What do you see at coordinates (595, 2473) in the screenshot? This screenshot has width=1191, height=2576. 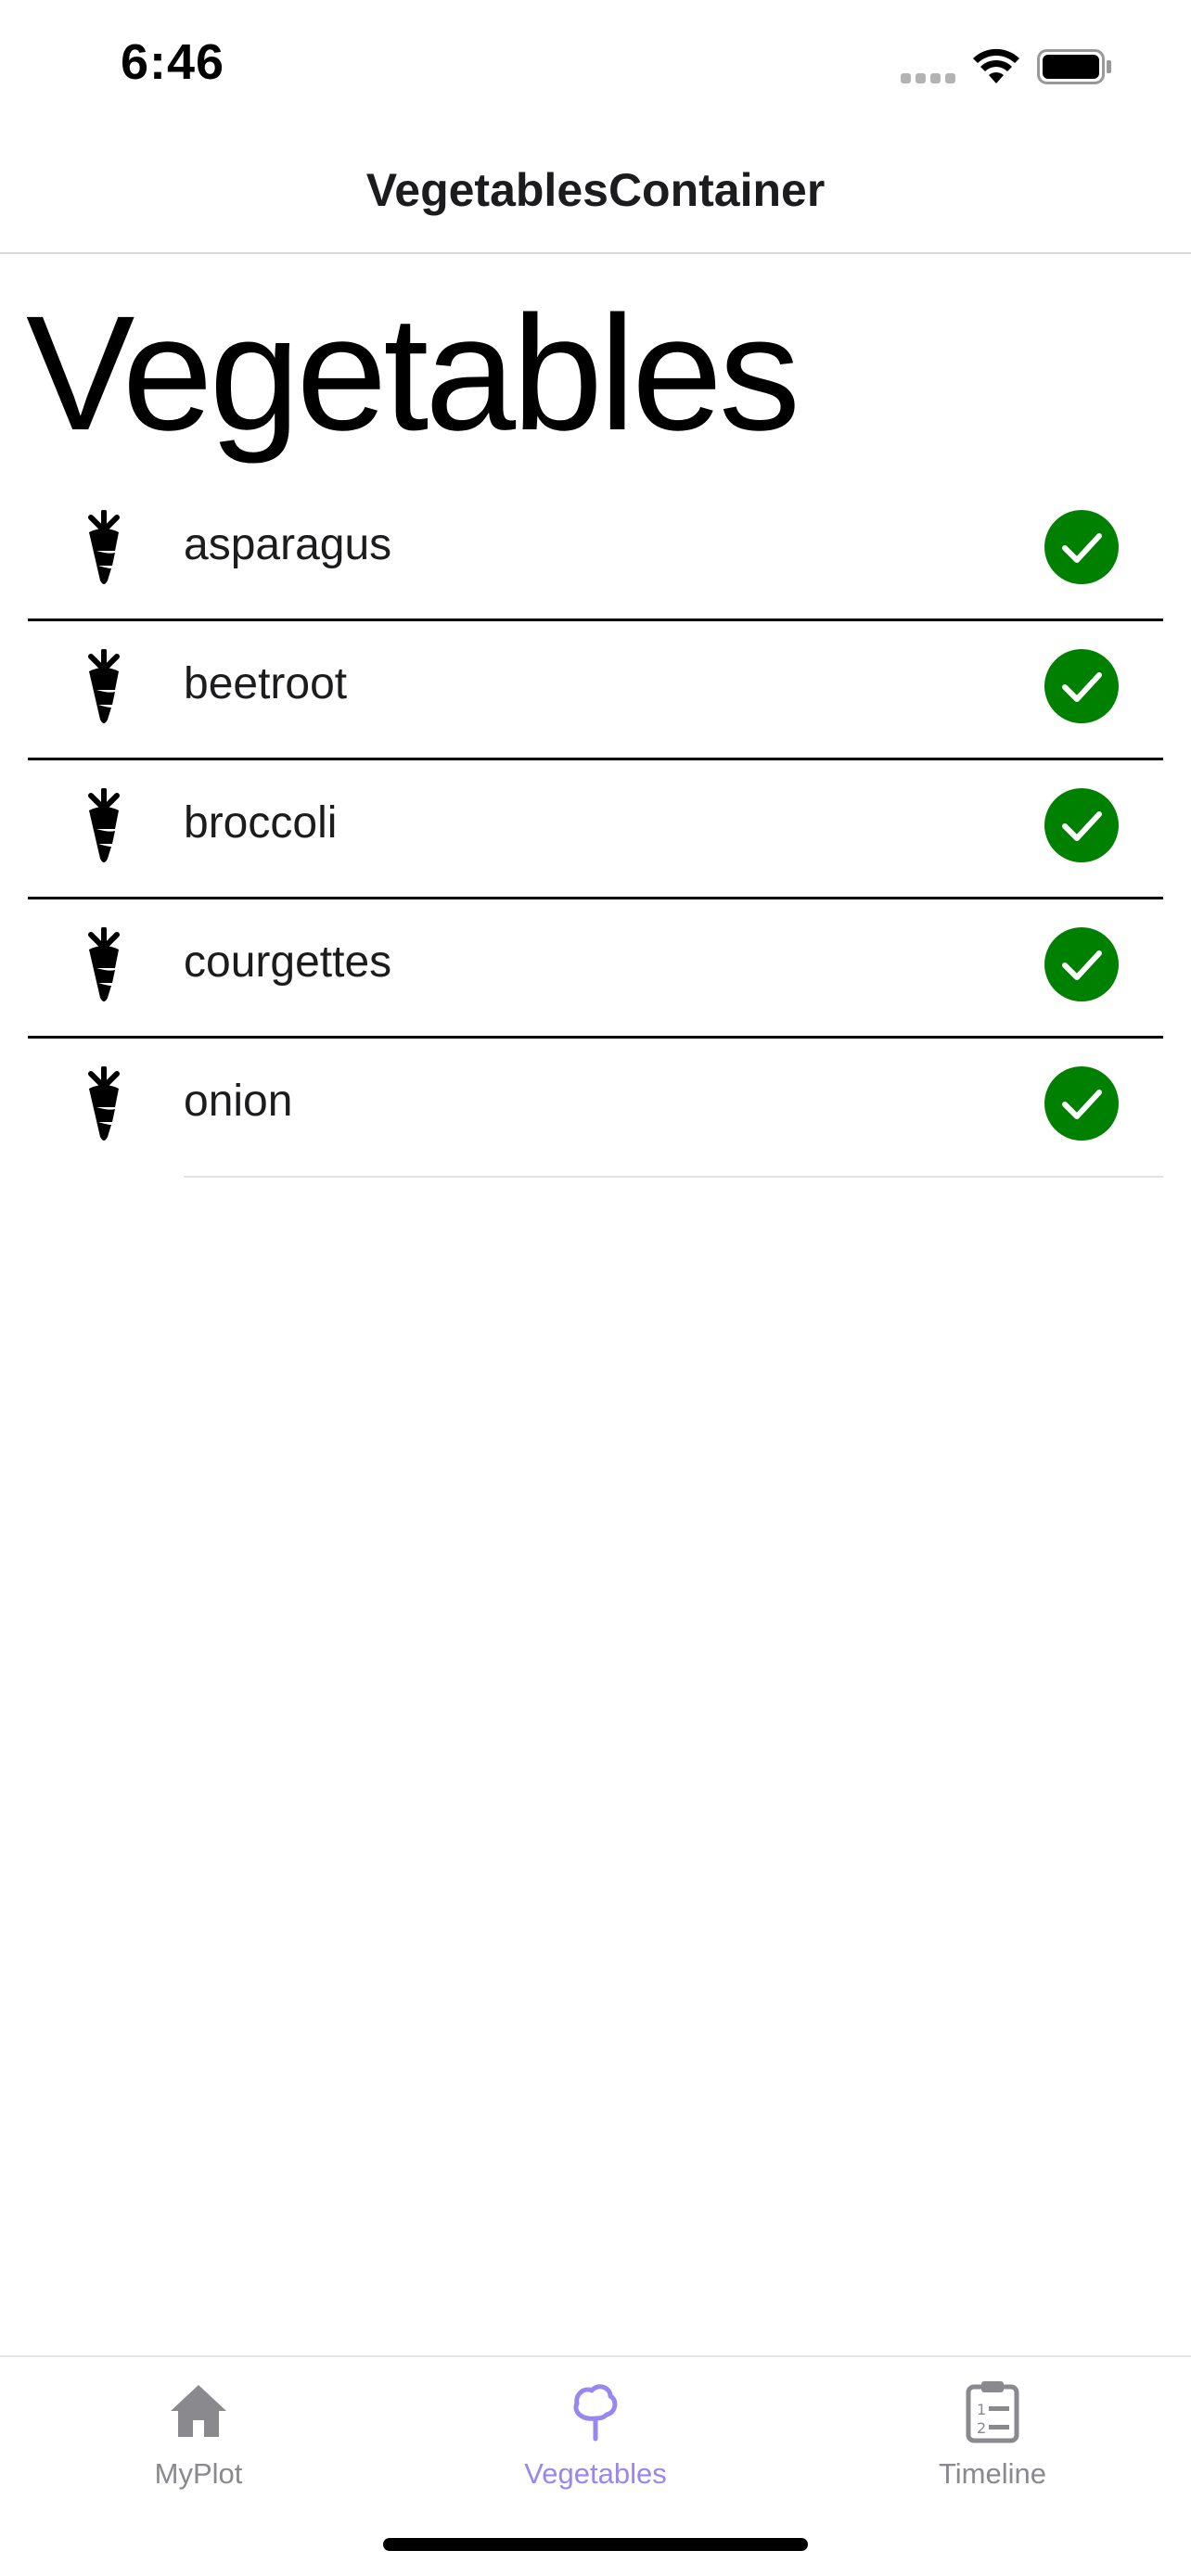 I see `tab-label: Vegetables` at bounding box center [595, 2473].